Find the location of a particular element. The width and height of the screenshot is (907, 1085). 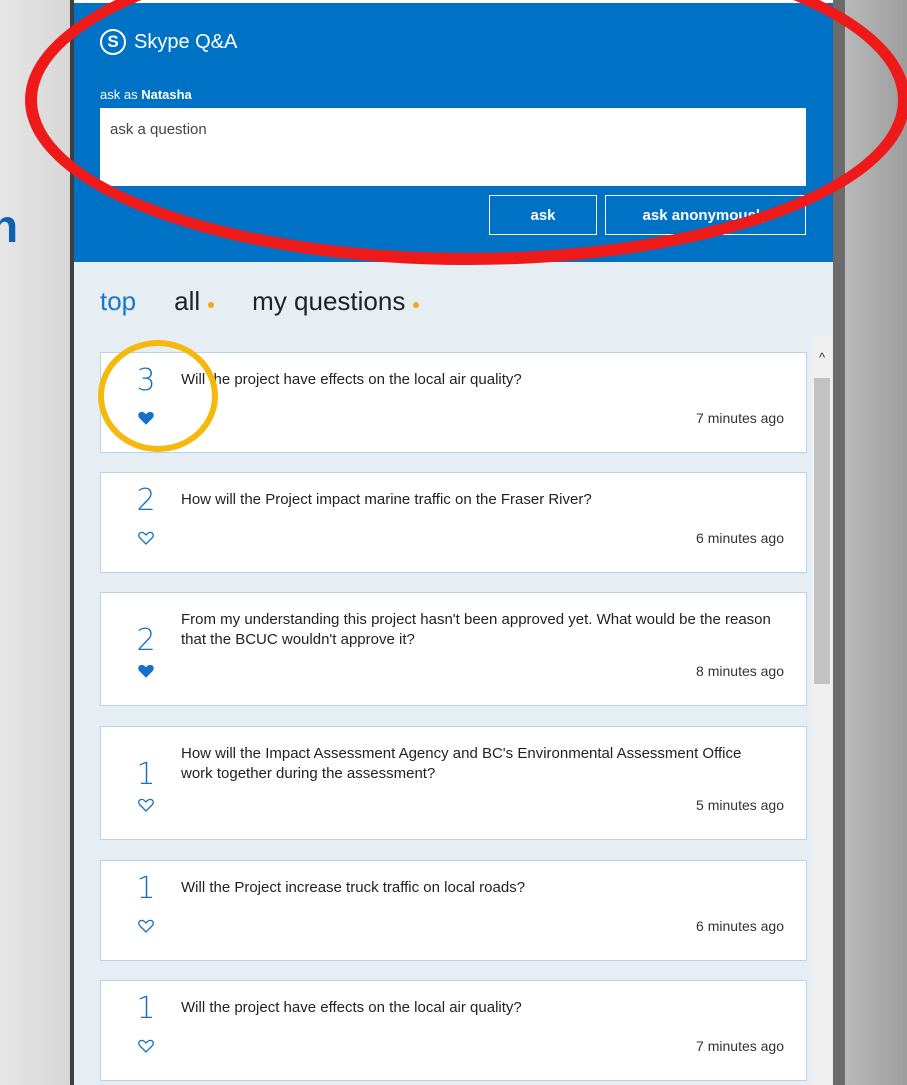

tab-top: top is located at coordinates (118, 301).